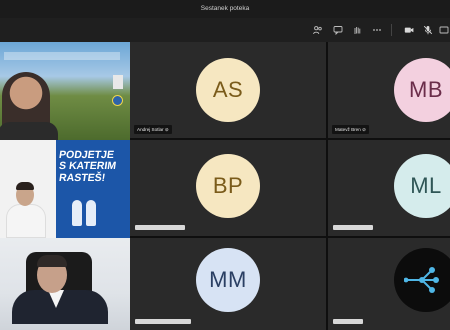  I want to click on people-button, so click(318, 30).